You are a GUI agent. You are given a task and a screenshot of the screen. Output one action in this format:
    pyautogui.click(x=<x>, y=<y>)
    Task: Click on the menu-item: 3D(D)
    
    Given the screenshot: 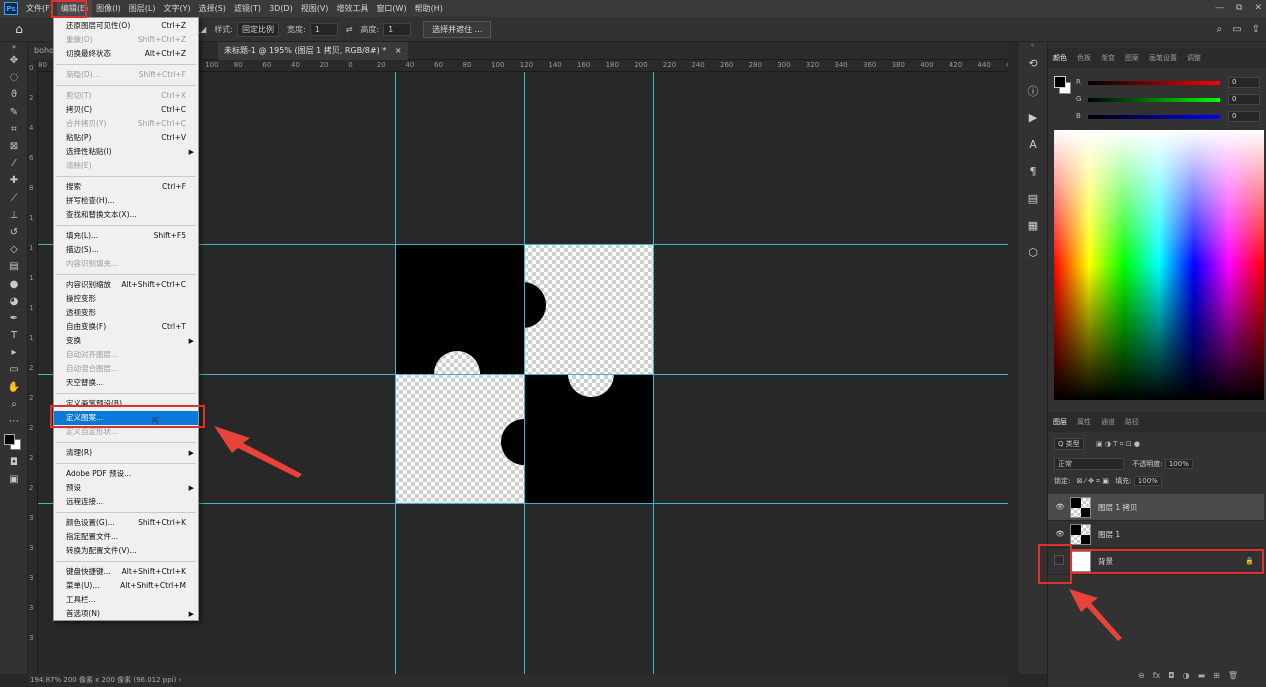 What is the action you would take?
    pyautogui.click(x=281, y=8)
    